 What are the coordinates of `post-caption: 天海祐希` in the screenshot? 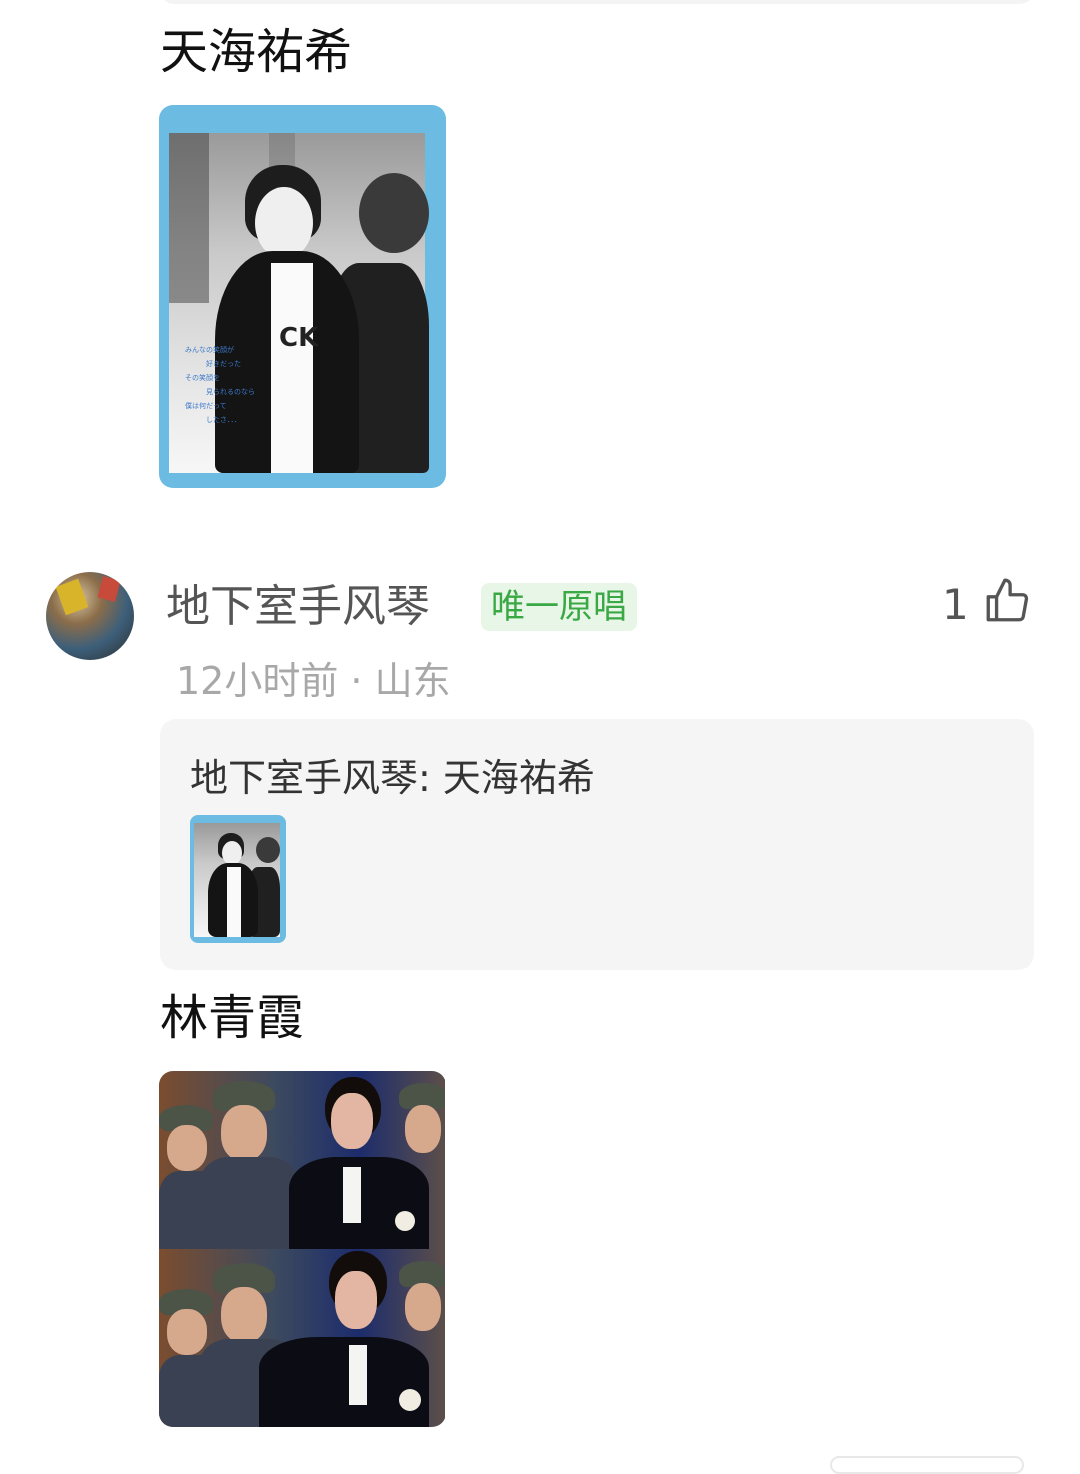 It's located at (256, 52).